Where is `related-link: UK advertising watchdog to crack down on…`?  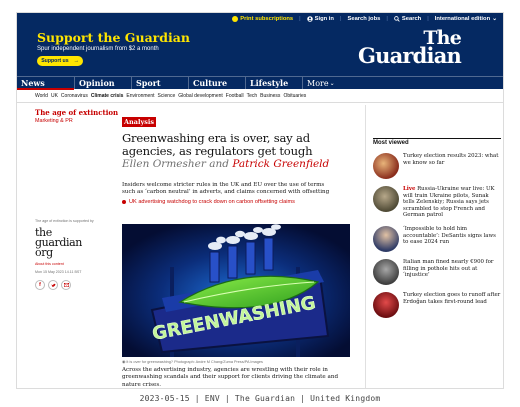 related-link: UK advertising watchdog to crack down on… is located at coordinates (238, 202).